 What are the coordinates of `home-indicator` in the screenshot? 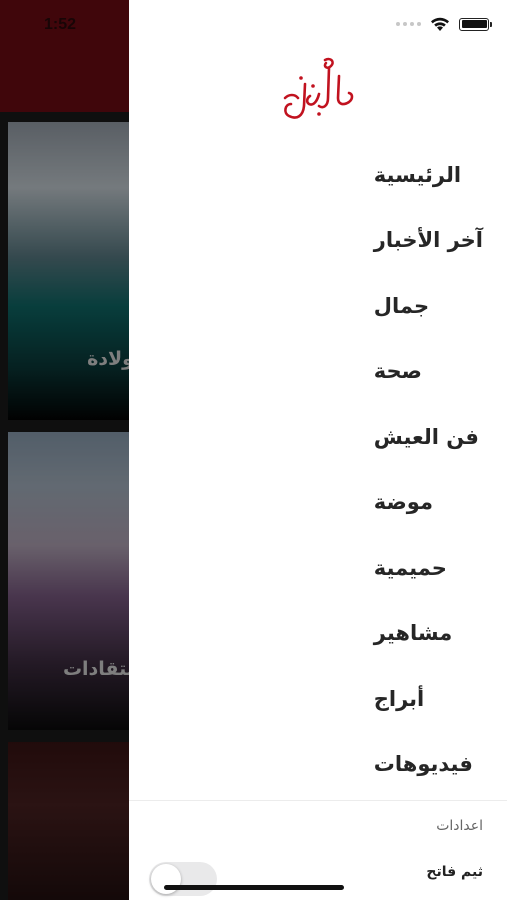 It's located at (254, 887).